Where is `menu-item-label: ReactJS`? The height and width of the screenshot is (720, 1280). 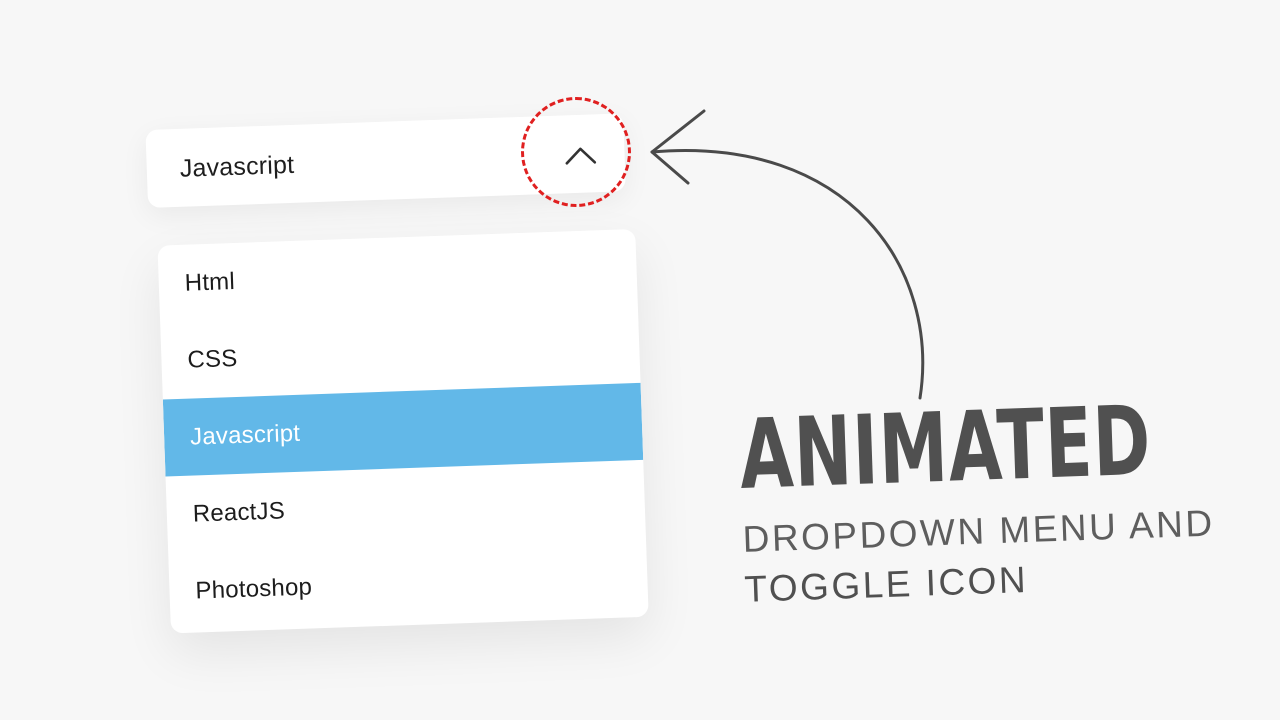
menu-item-label: ReactJS is located at coordinates (239, 512).